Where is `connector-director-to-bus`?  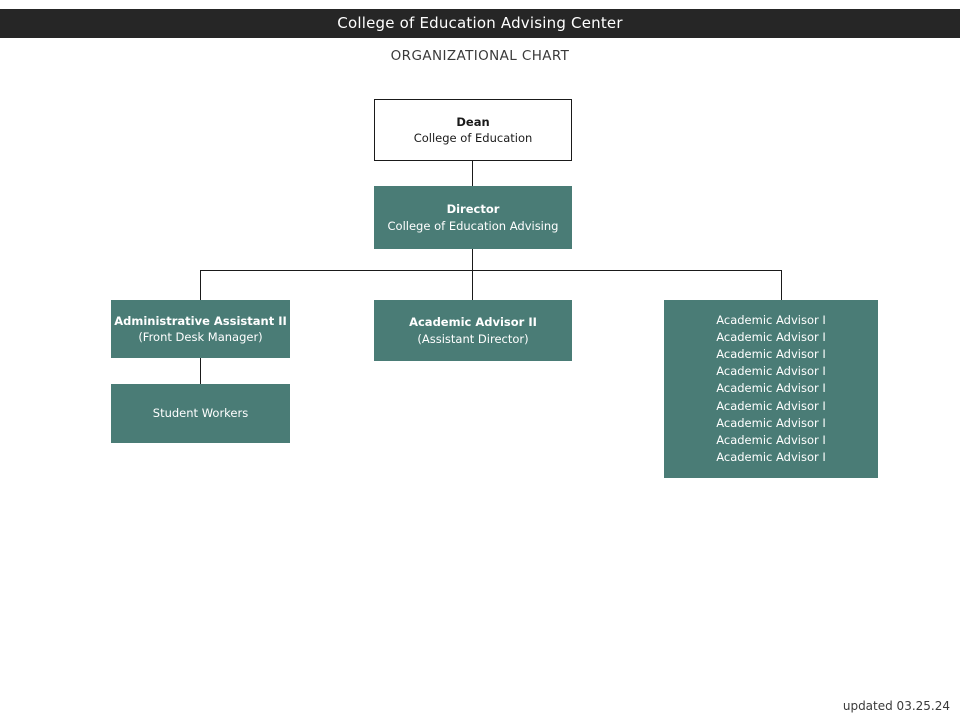
connector-director-to-bus is located at coordinates (473, 259).